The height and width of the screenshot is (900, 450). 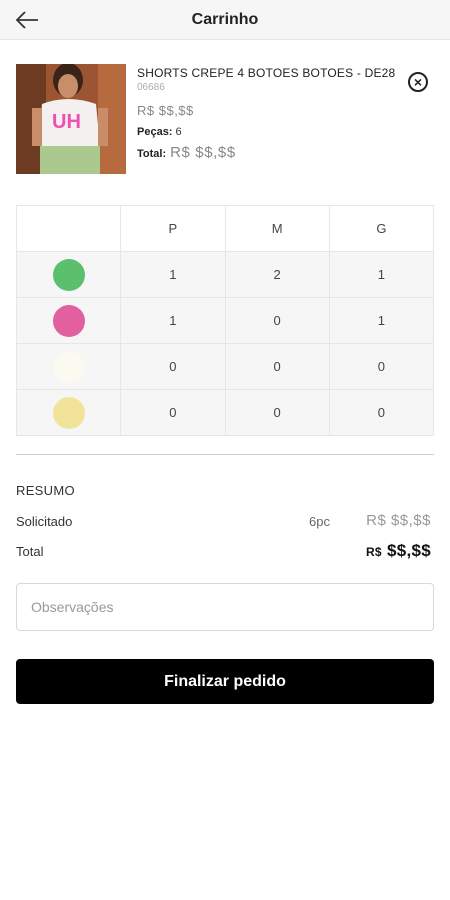 I want to click on total-value: R$ $$,$$, so click(x=203, y=152).